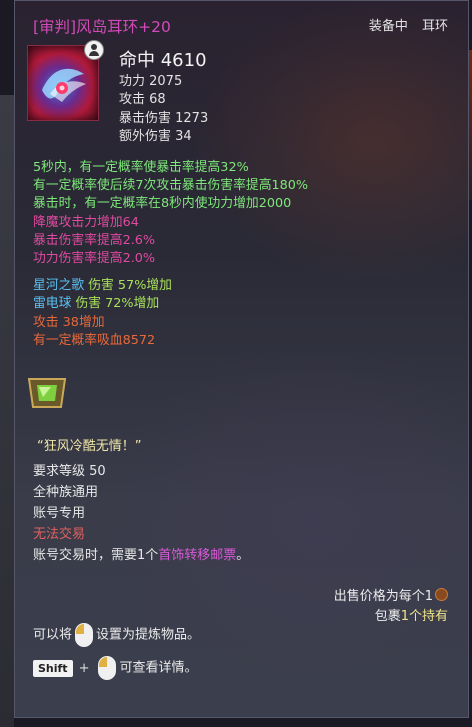 Image resolution: width=472 pixels, height=727 pixels. I want to click on effect-line: 功力伤害率提高2.0%, so click(94, 259).